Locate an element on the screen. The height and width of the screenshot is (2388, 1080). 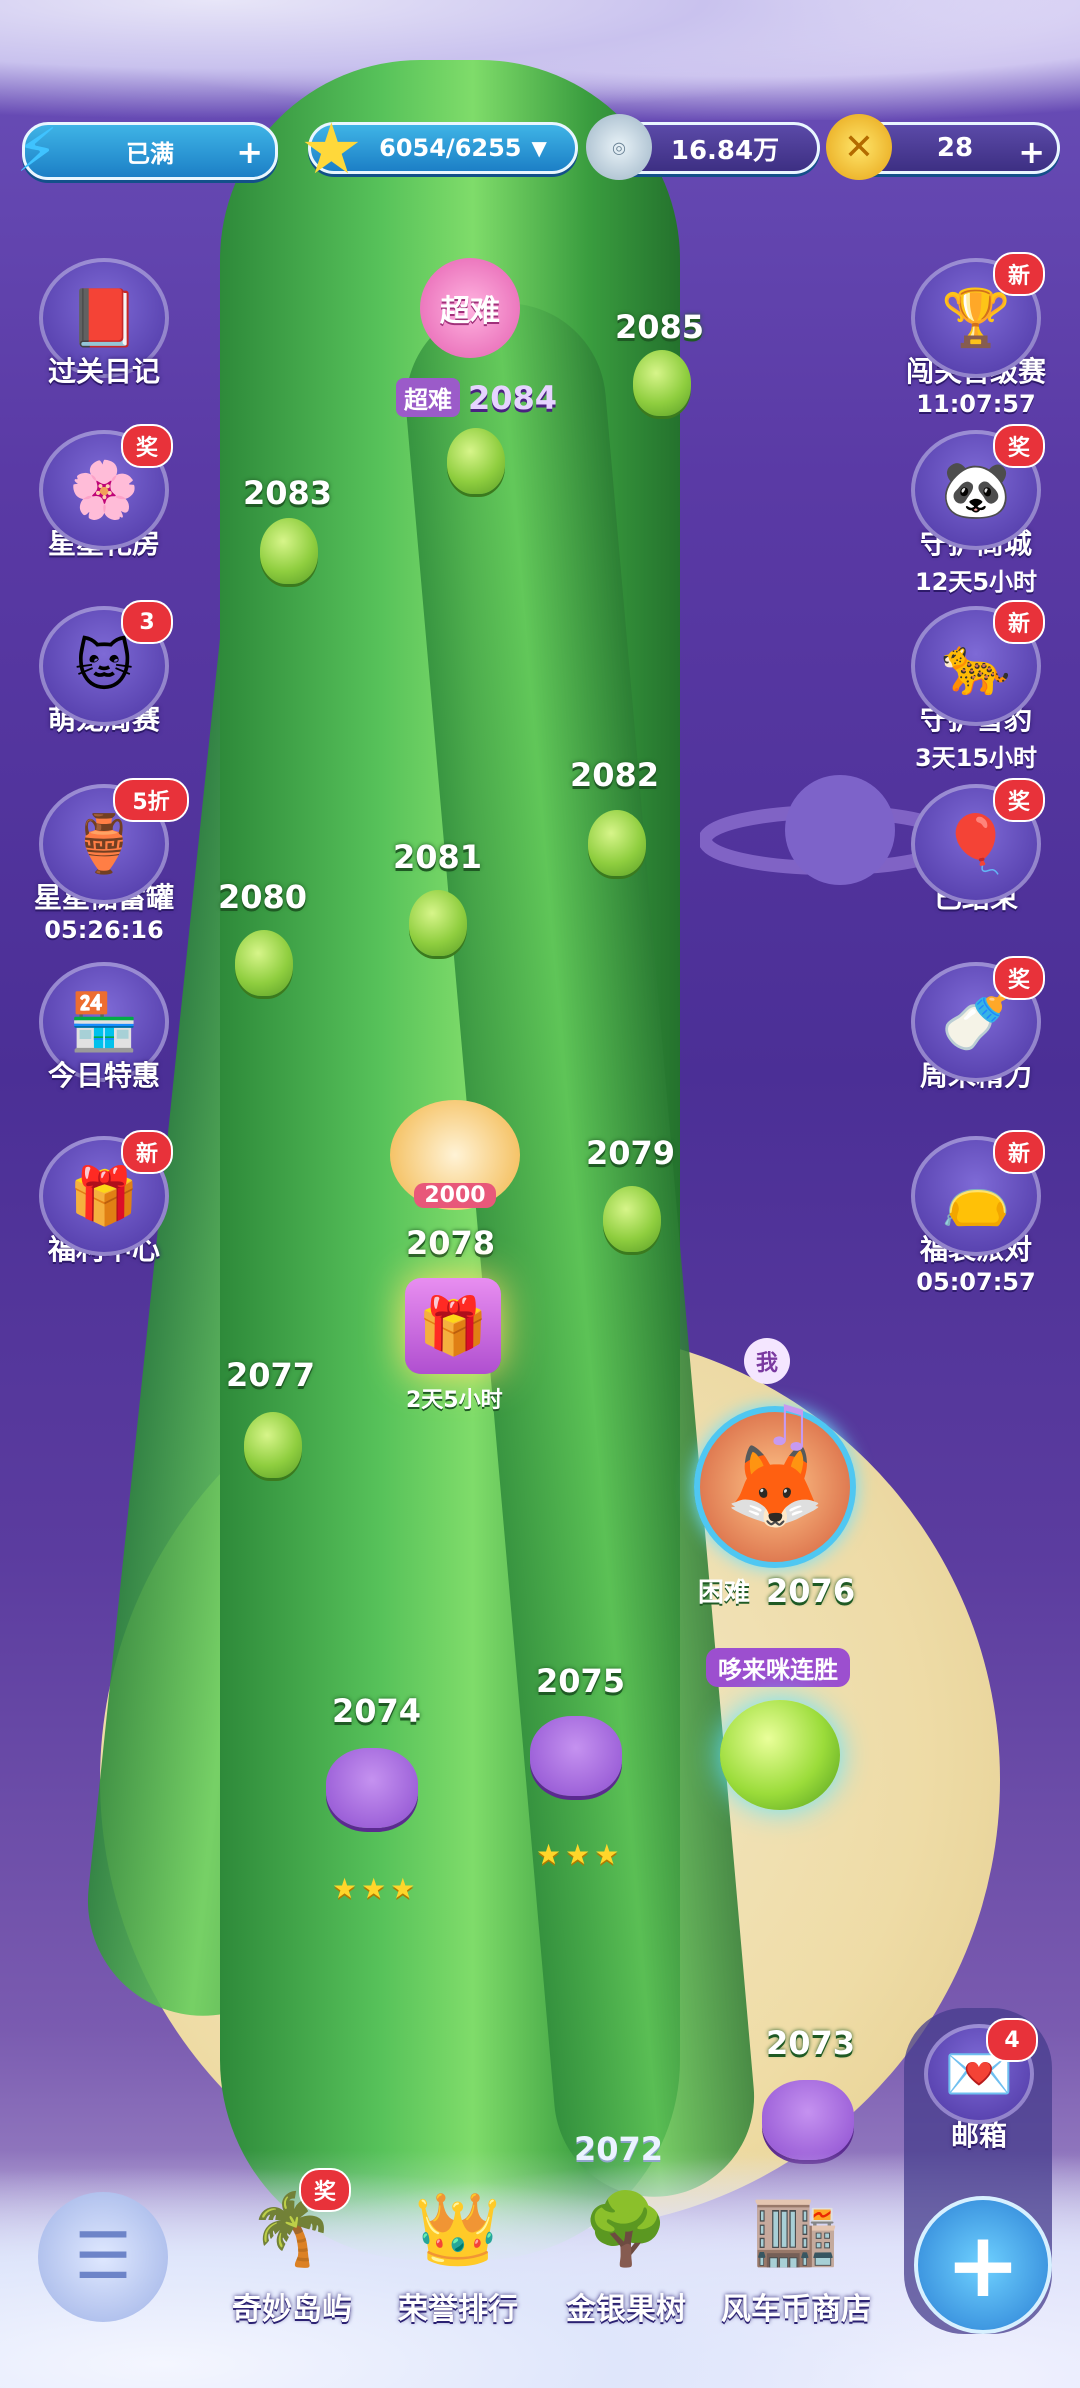
left-menu-item-daily-deal: 🏪 今日特惠 is located at coordinates (104, 1037).